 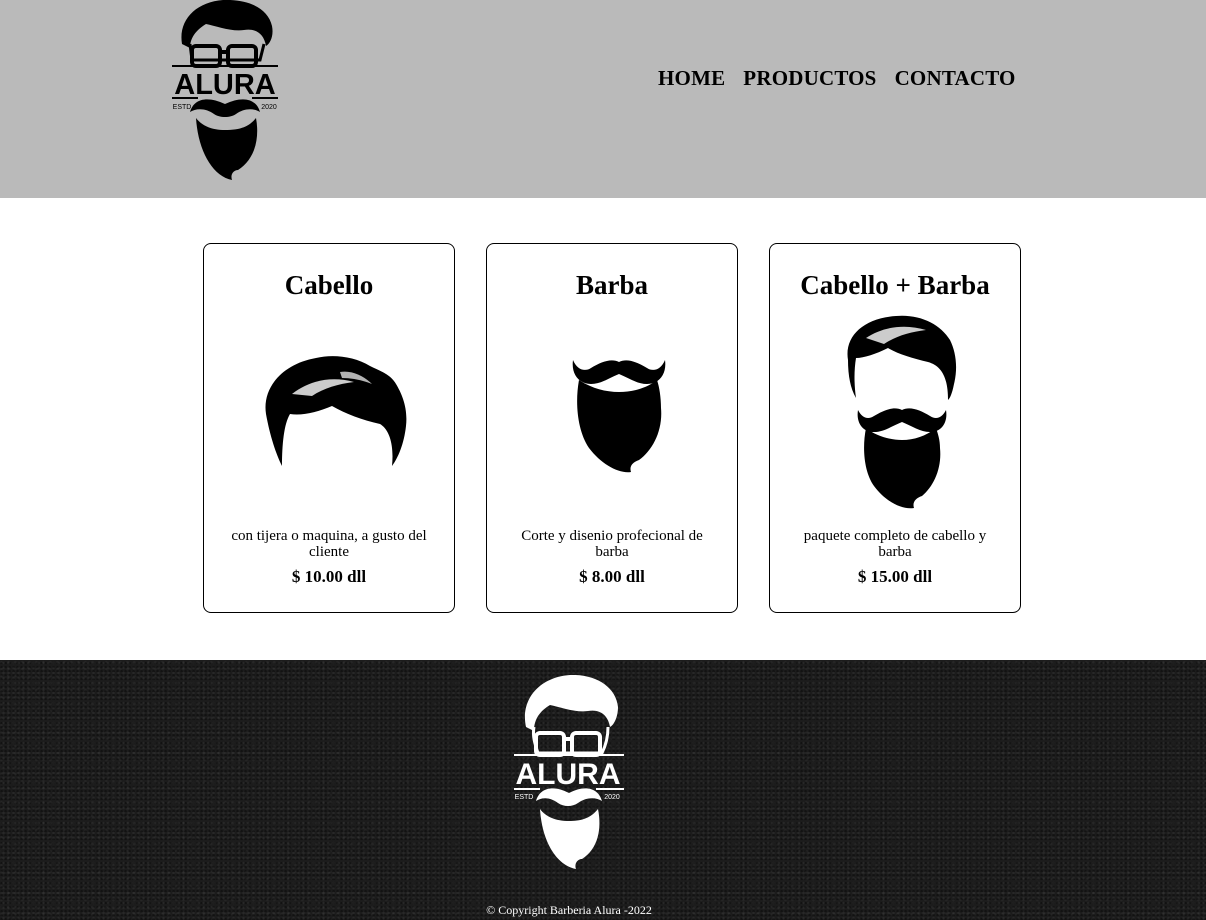 I want to click on alura-logo: ALURA ESTD 2020, so click(x=225, y=91).